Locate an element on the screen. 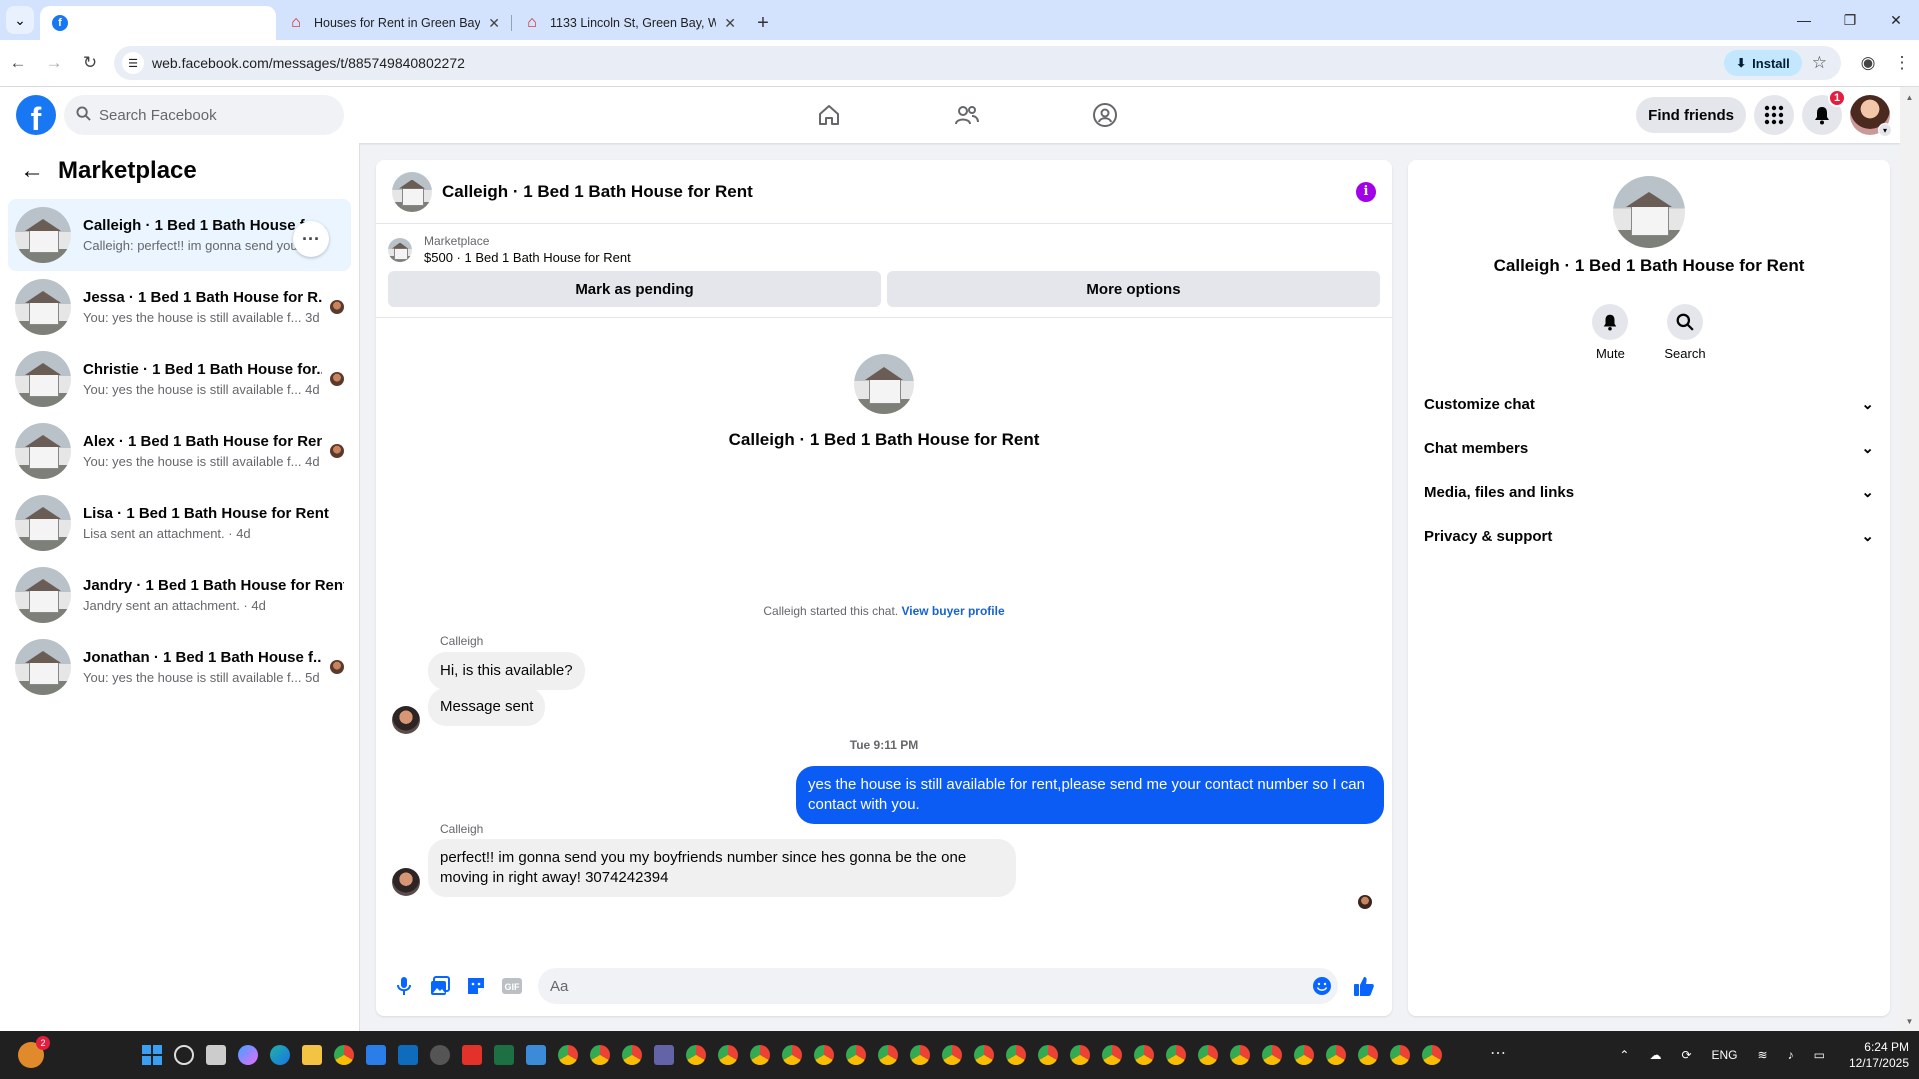  minimize-button: — is located at coordinates (1804, 20).